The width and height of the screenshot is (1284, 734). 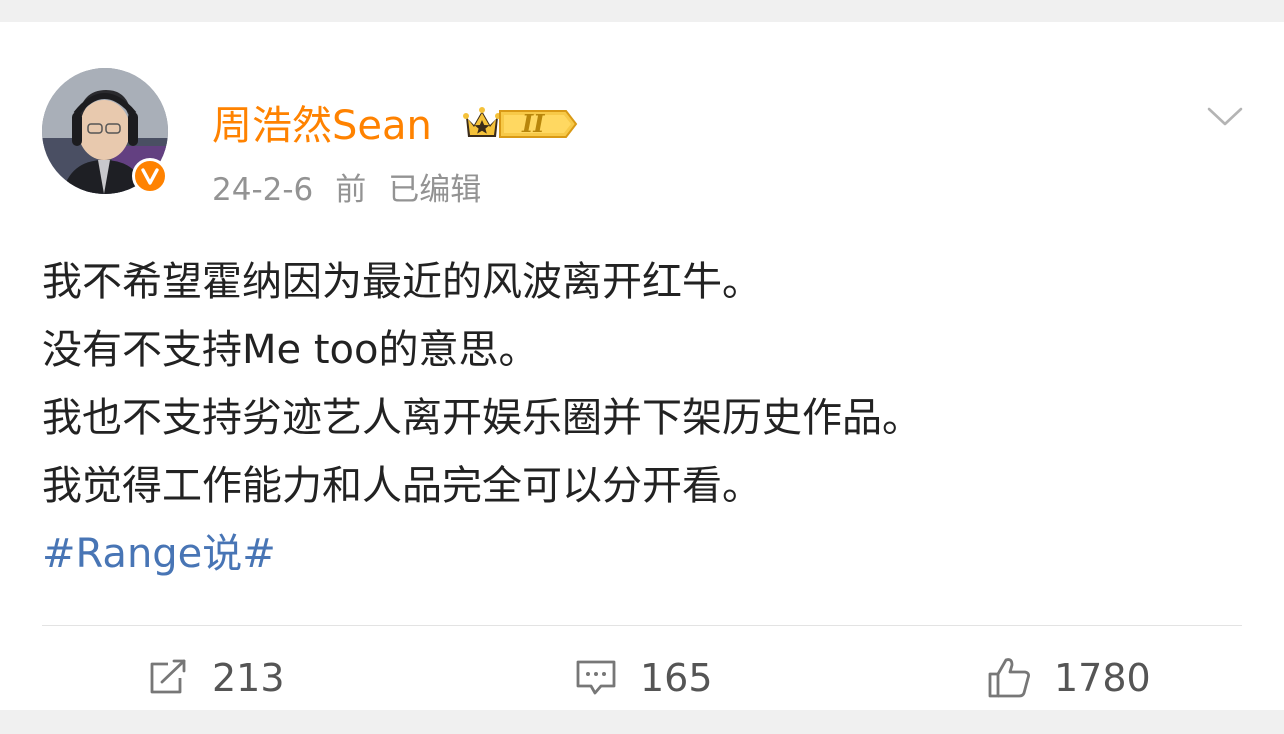 What do you see at coordinates (1009, 678) in the screenshot?
I see `thumbs-up-icon` at bounding box center [1009, 678].